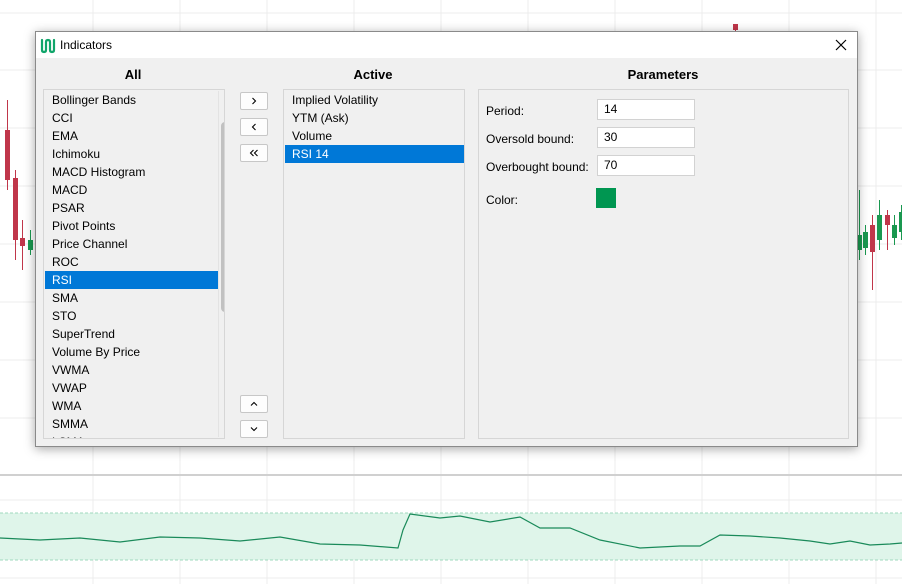 The height and width of the screenshot is (584, 902). What do you see at coordinates (131, 424) in the screenshot?
I see `all-list-item: SMMA` at bounding box center [131, 424].